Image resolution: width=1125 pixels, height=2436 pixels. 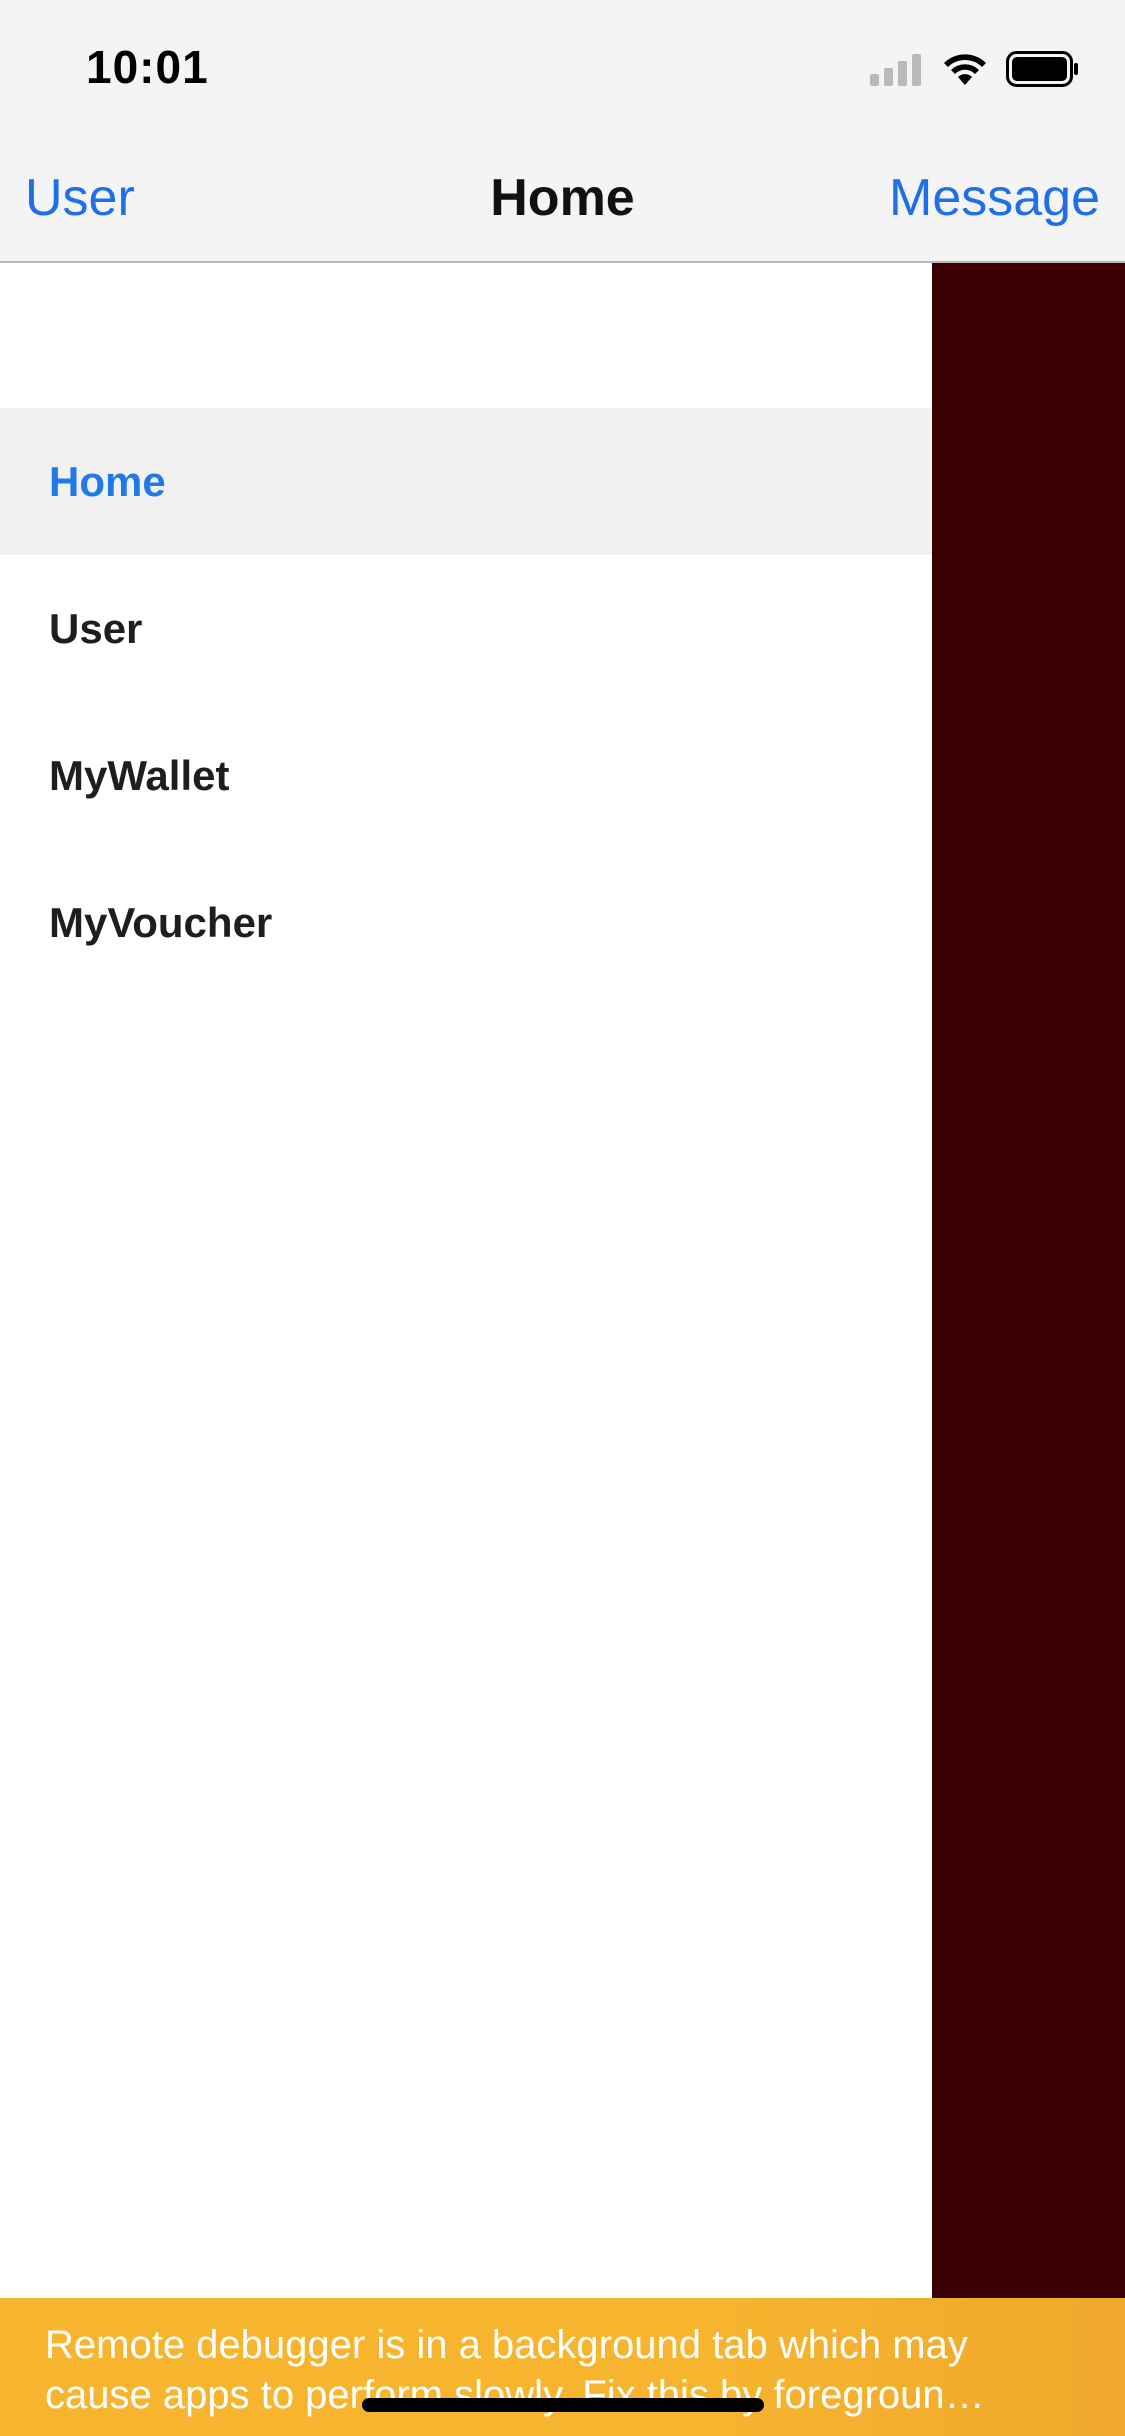 What do you see at coordinates (466, 775) in the screenshot?
I see `drawer-item-mywallet: MyWallet` at bounding box center [466, 775].